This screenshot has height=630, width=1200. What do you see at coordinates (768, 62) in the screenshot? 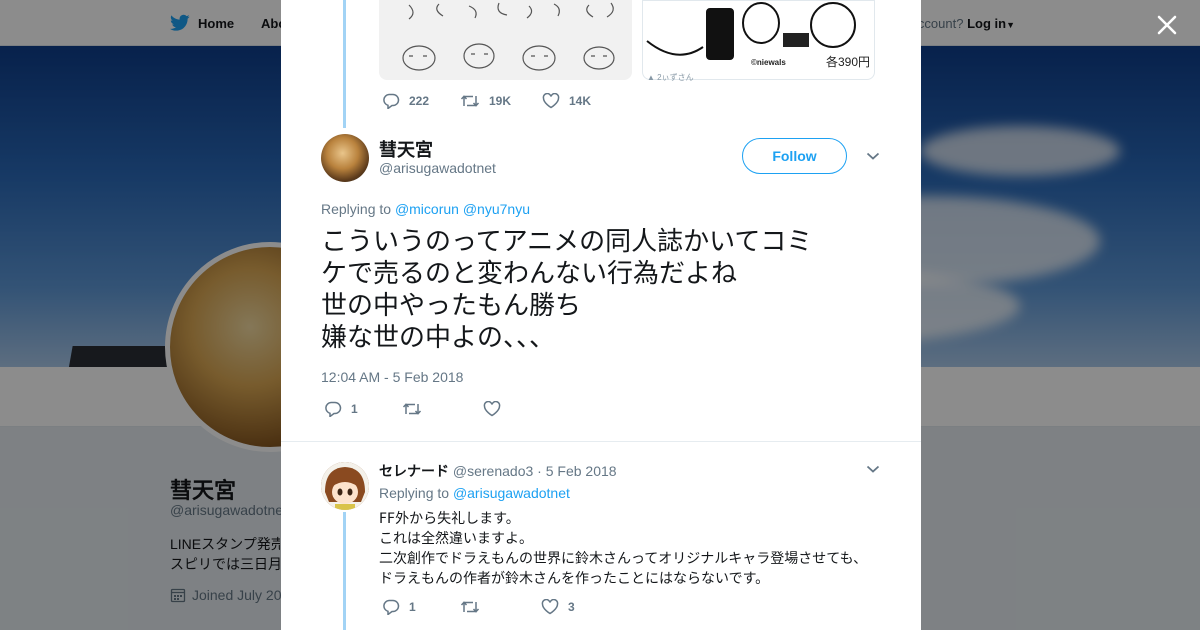
I see `image-brand: ©niewals` at bounding box center [768, 62].